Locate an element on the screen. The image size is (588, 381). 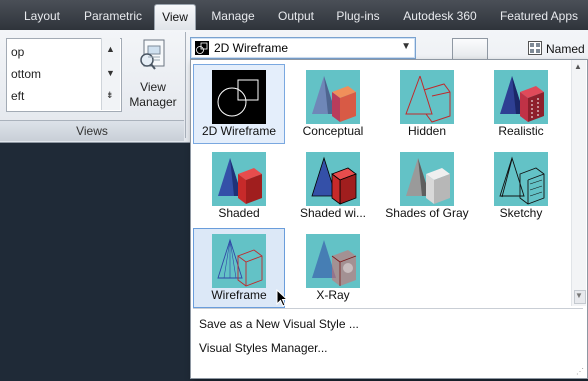
tab-parametric: Parametric is located at coordinates (113, 16).